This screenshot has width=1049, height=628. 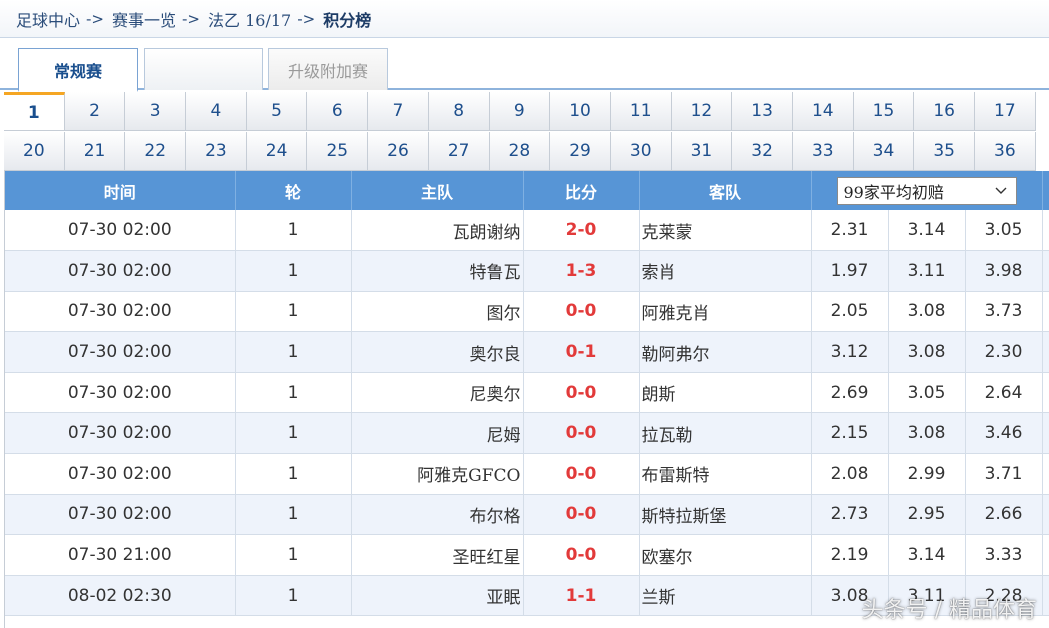 I want to click on round-button: 16, so click(x=944, y=111).